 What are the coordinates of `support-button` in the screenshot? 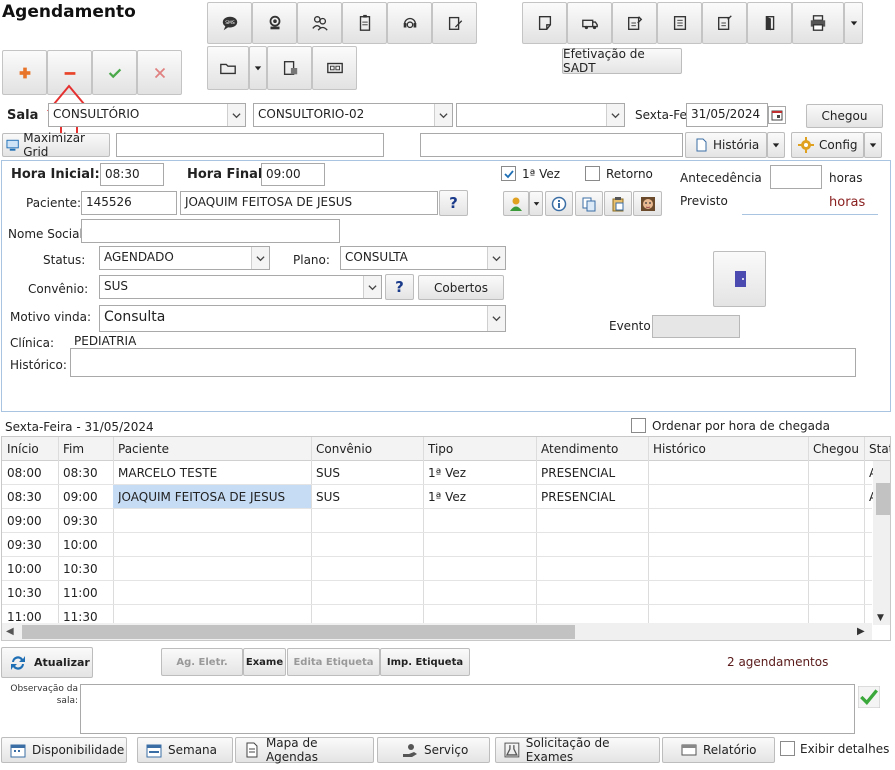 It's located at (409, 23).